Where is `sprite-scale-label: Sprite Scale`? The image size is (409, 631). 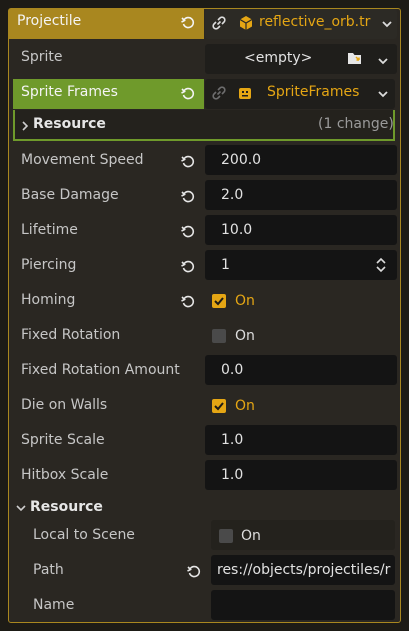 sprite-scale-label: Sprite Scale is located at coordinates (63, 440).